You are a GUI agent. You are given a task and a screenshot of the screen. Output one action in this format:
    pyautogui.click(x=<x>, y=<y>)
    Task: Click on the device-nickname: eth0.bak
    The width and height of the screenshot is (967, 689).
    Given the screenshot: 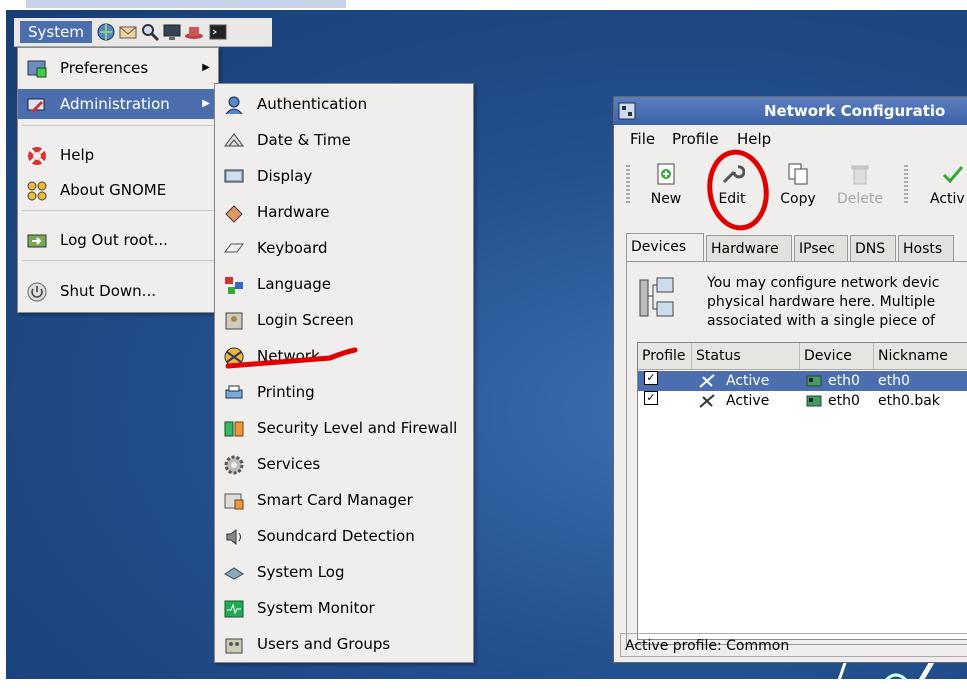 What is the action you would take?
    pyautogui.click(x=909, y=401)
    